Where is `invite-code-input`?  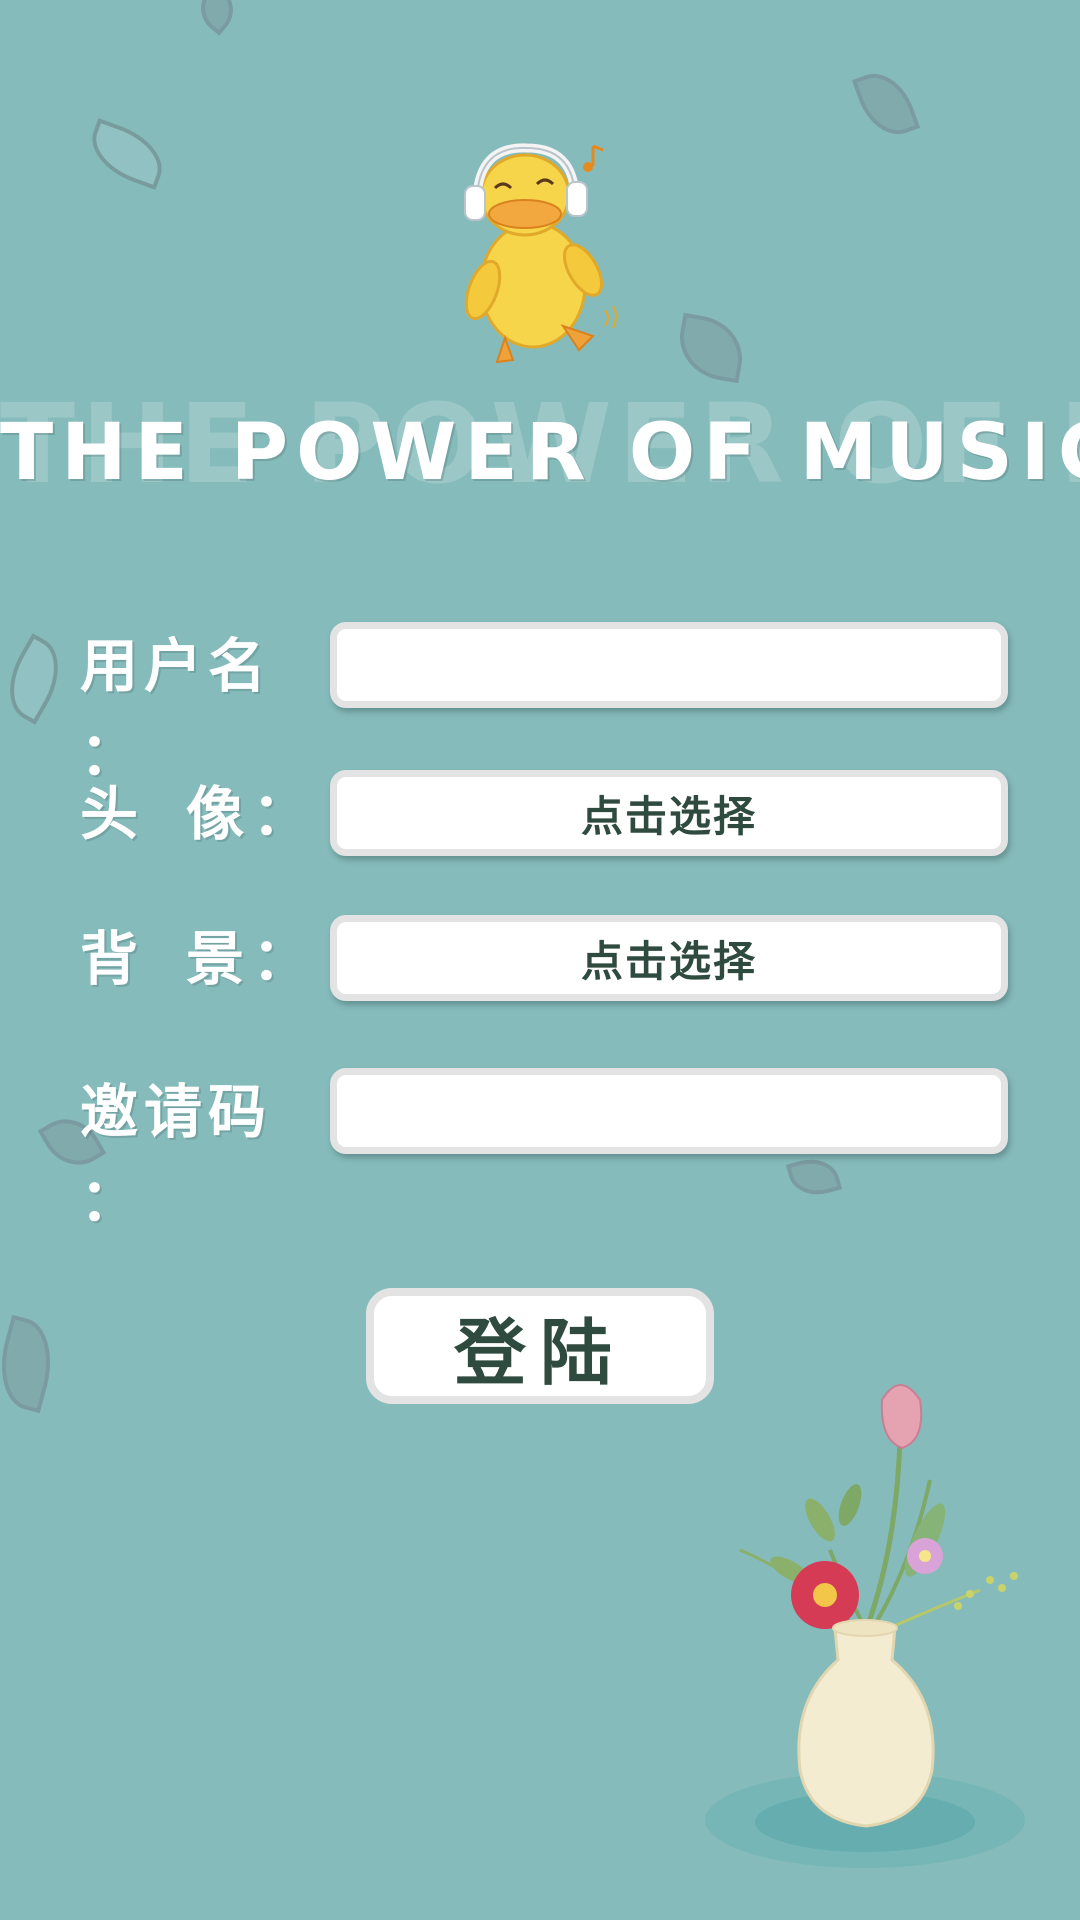
invite-code-input is located at coordinates (669, 1111).